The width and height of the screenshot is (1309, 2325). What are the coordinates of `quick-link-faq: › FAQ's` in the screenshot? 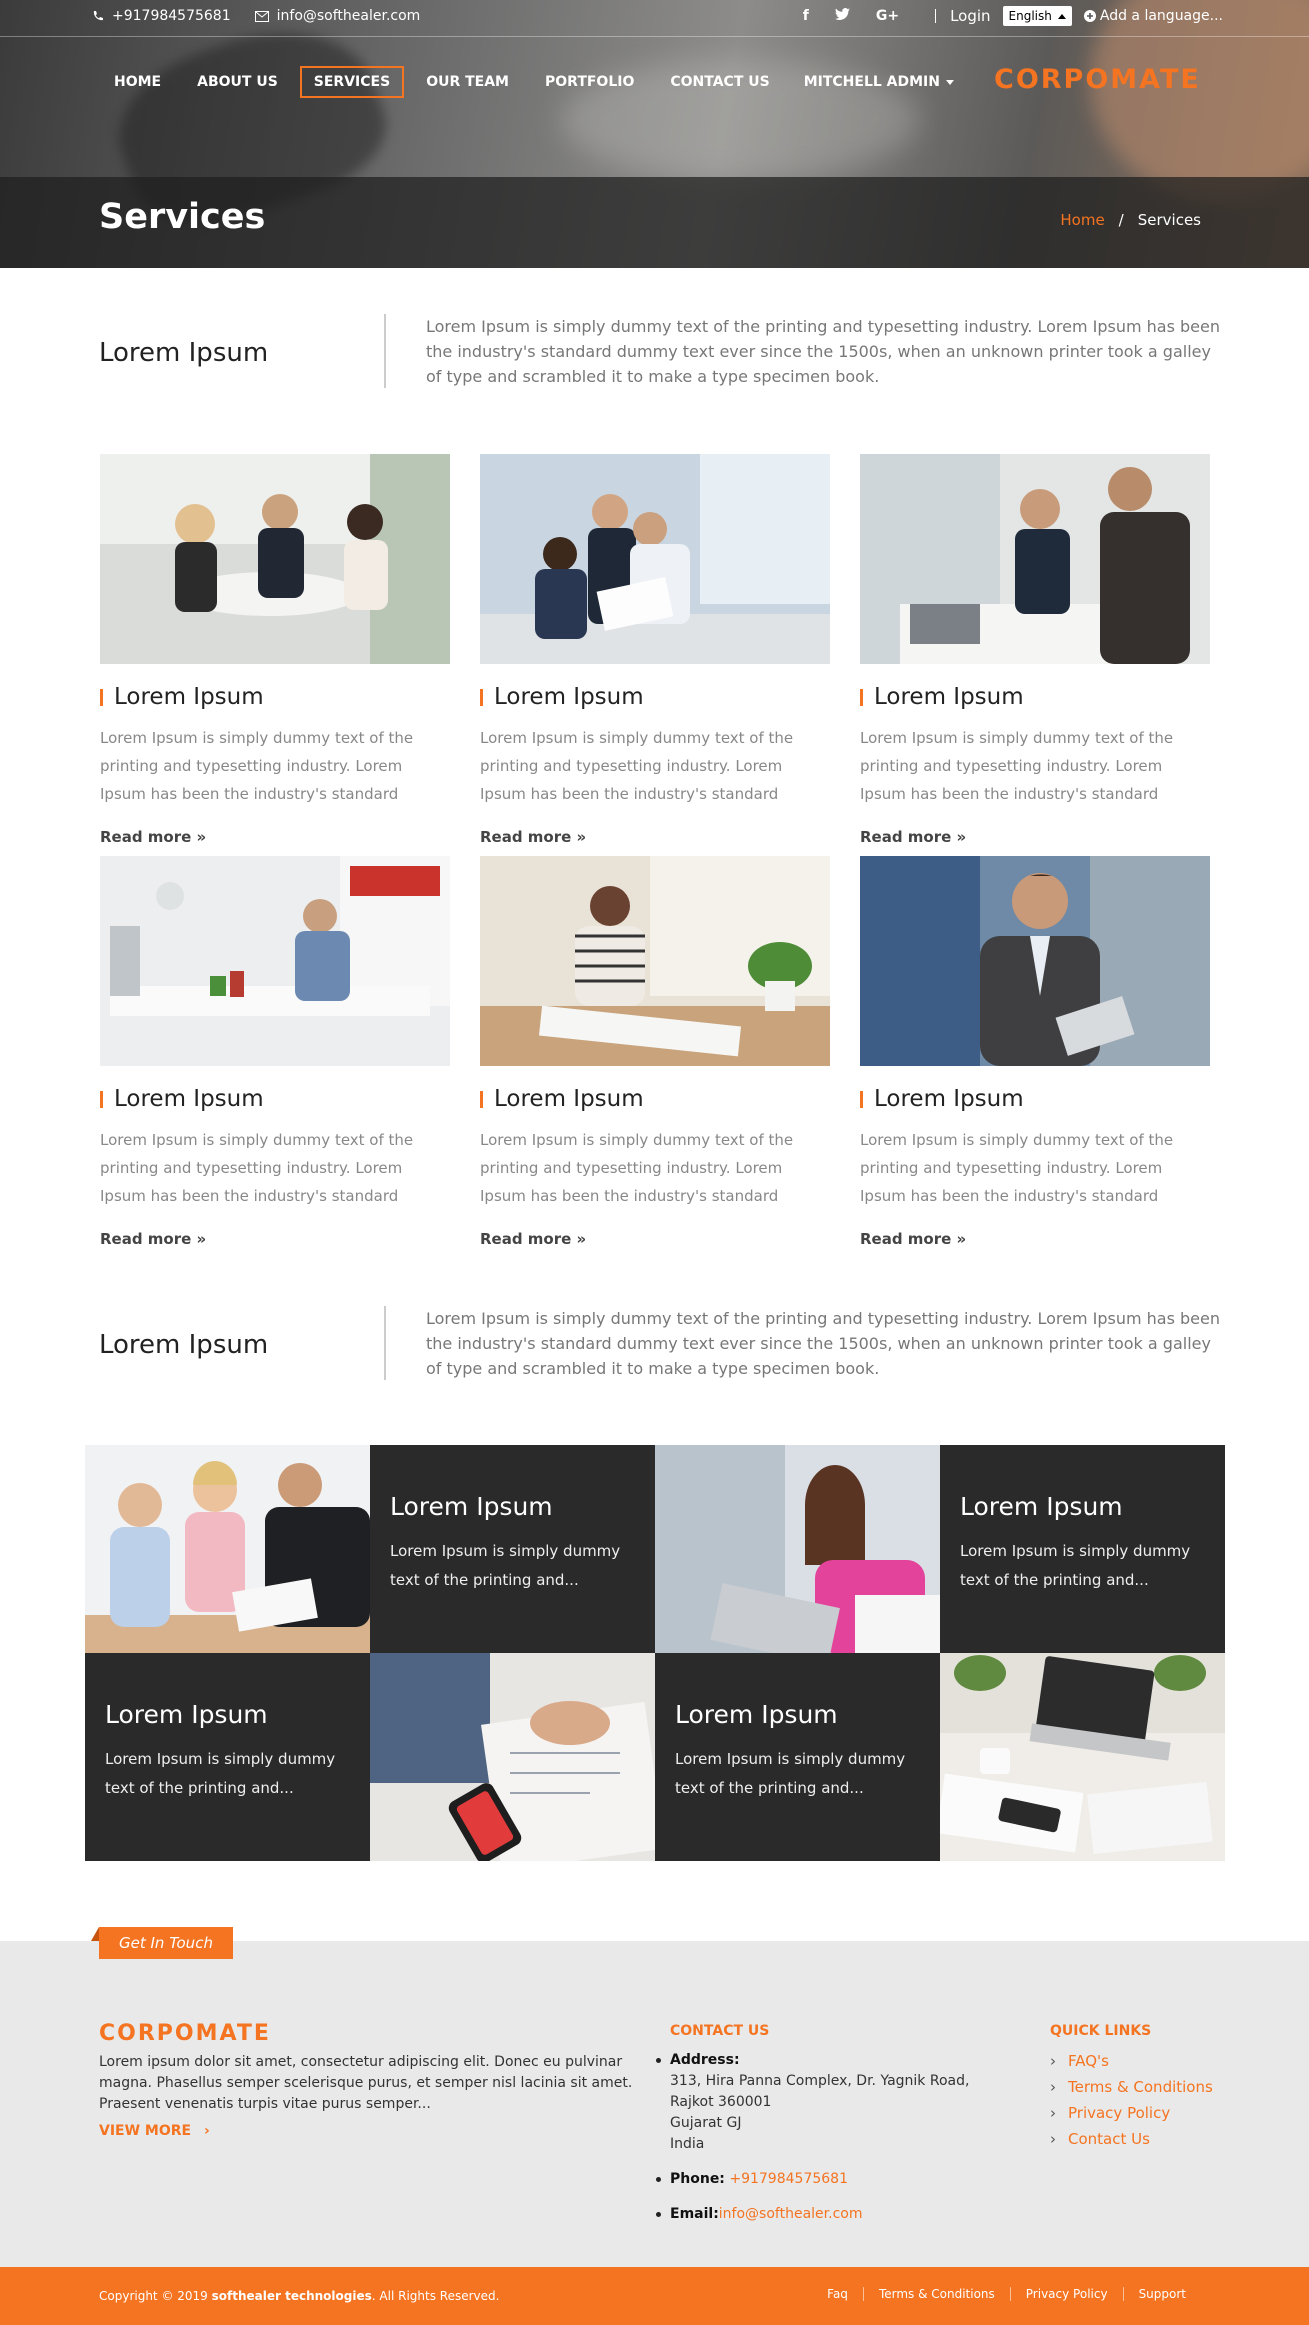 It's located at (1131, 2061).